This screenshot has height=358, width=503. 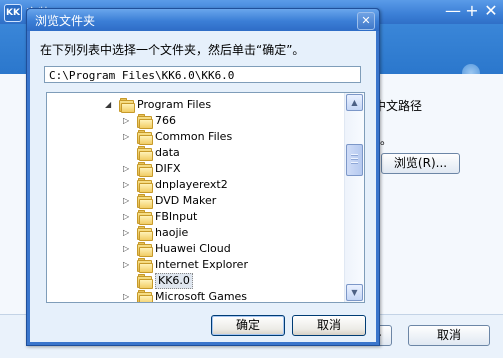 I want to click on tree-item-label: Program Files, so click(x=174, y=104).